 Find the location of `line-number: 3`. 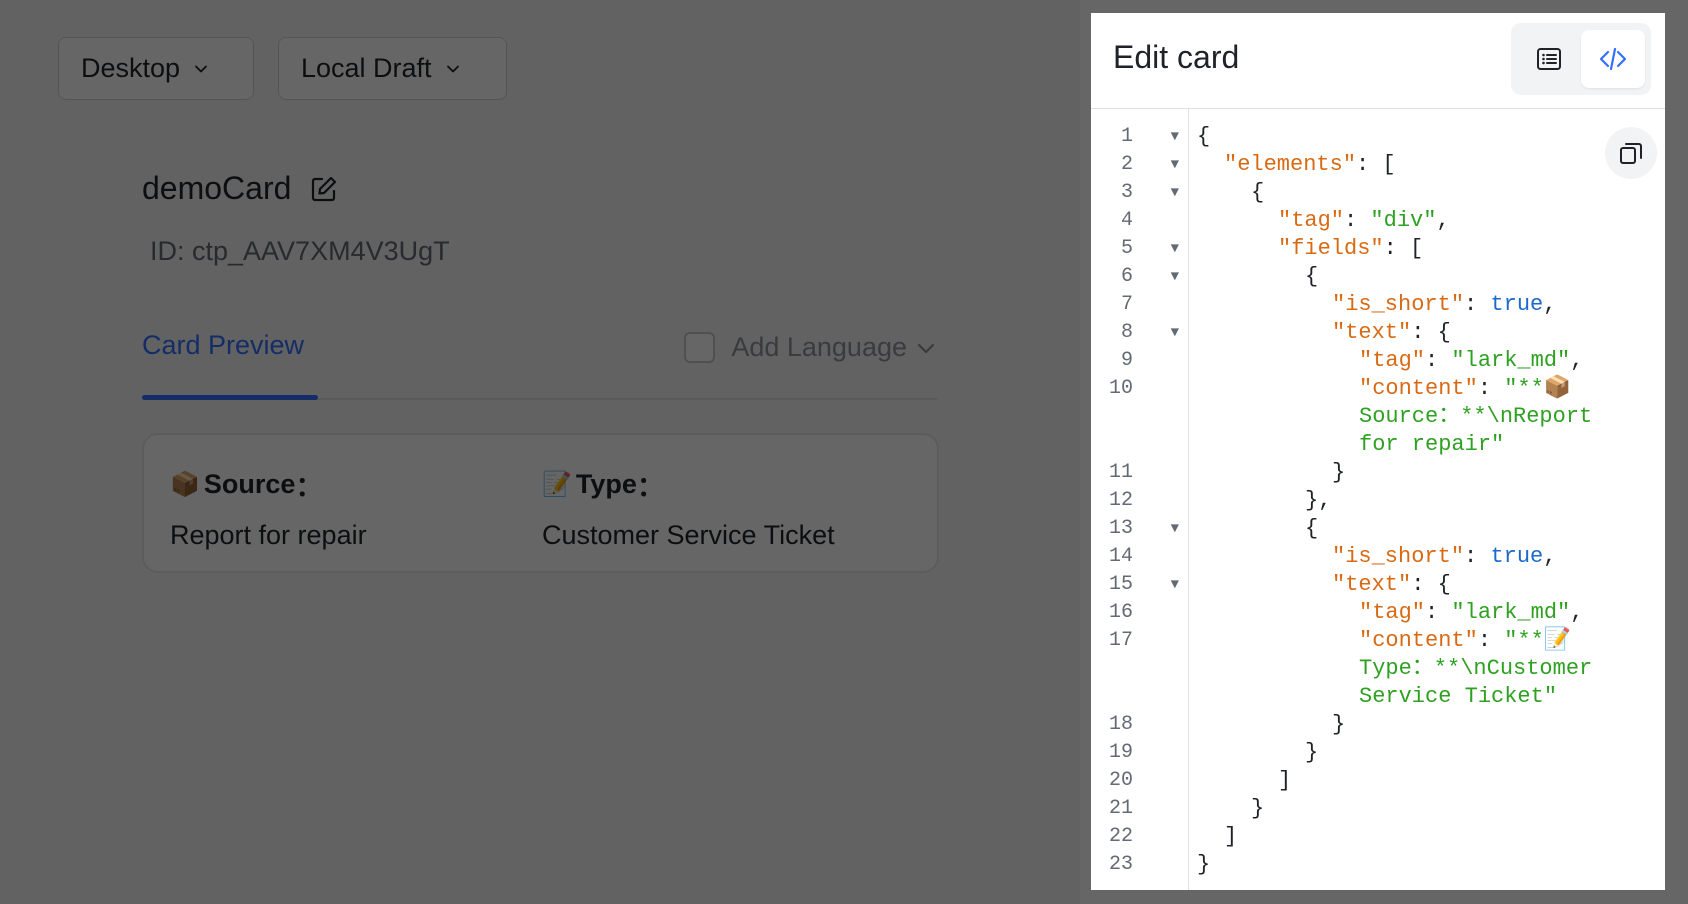

line-number: 3 is located at coordinates (1126, 192).